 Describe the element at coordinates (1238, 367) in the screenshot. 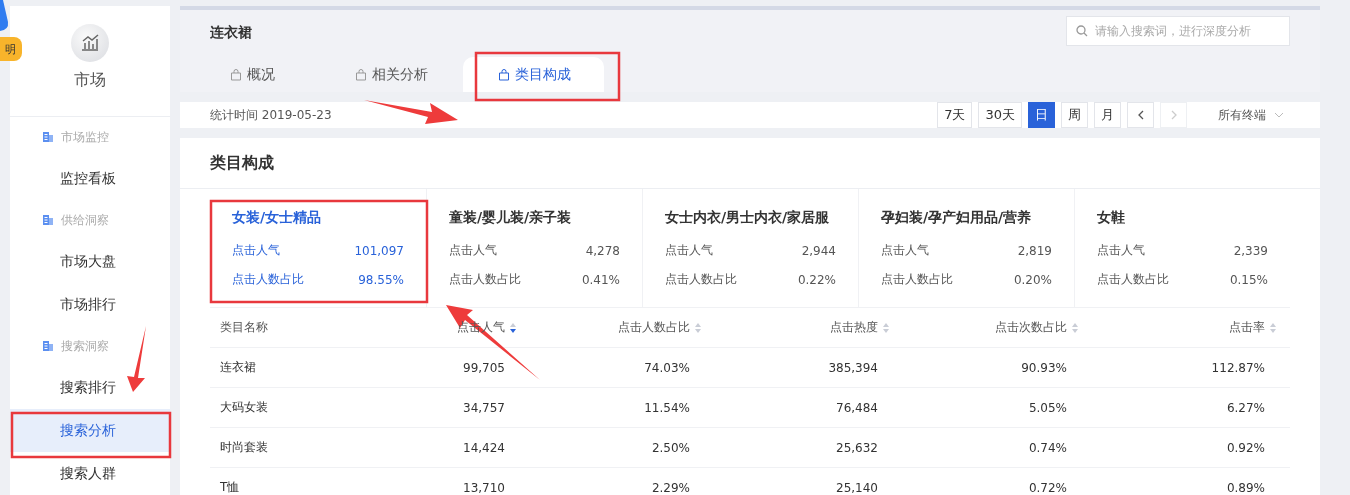

I see `table-cell: 112.87%` at that location.